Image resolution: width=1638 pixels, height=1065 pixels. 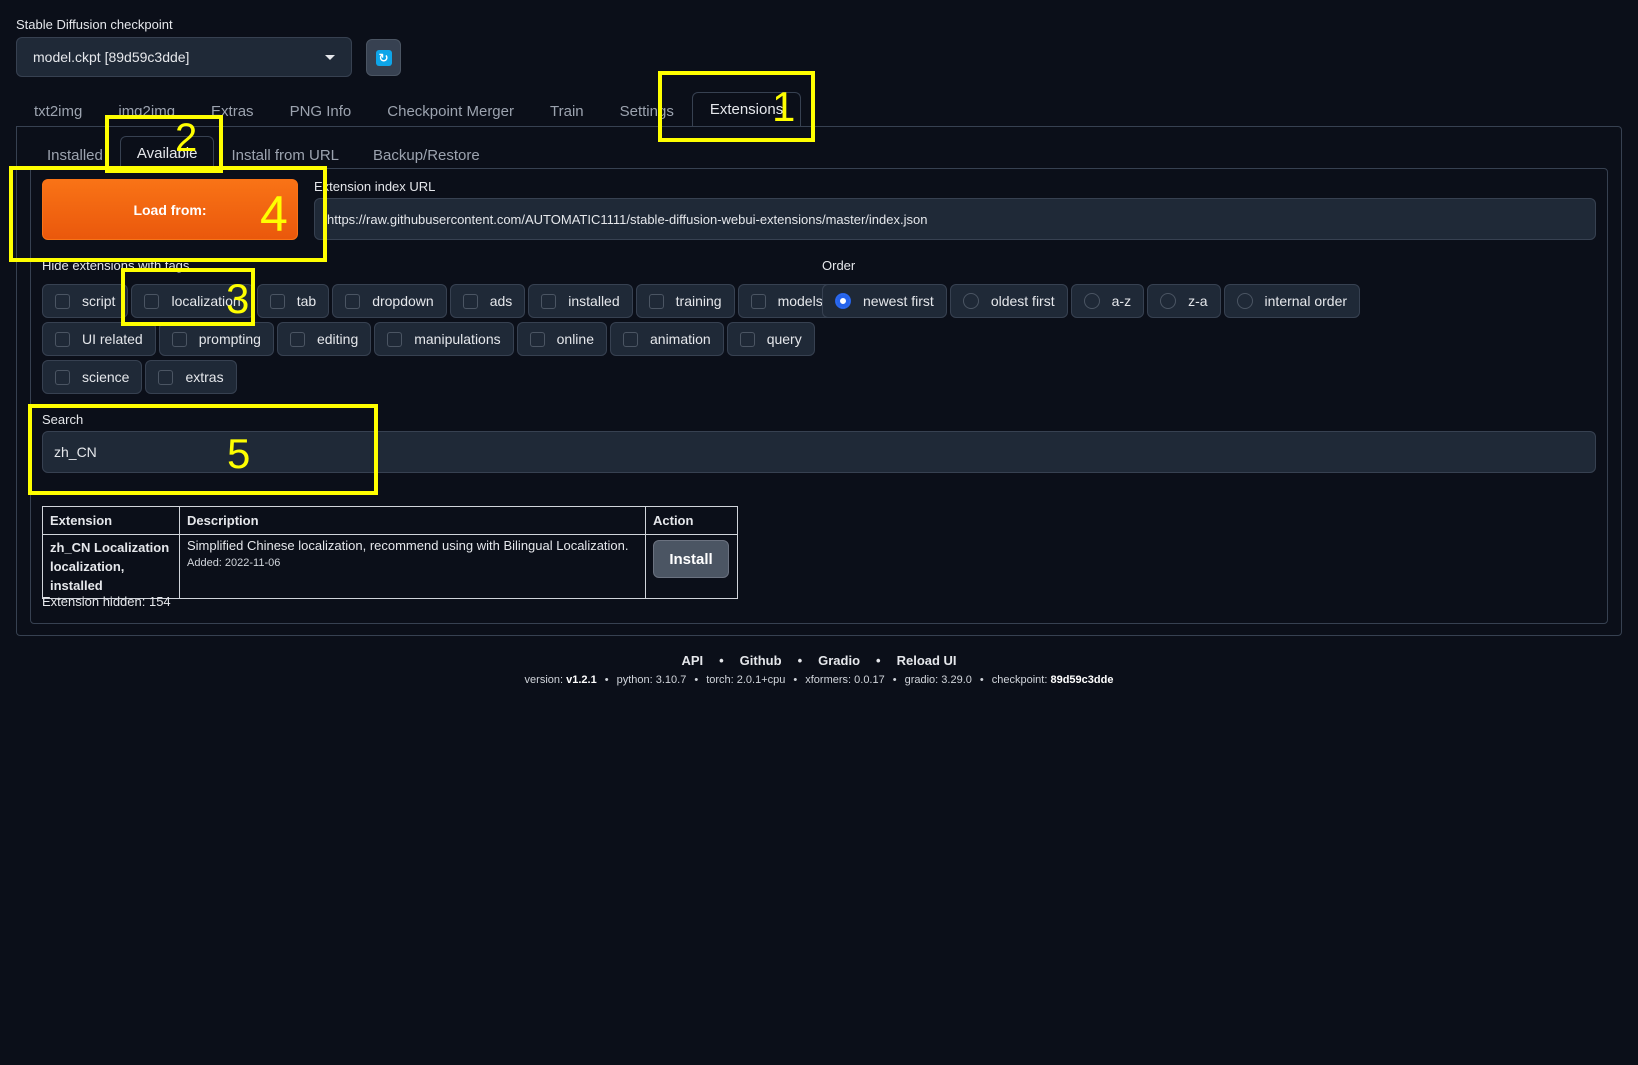 What do you see at coordinates (234, 563) in the screenshot?
I see `extension-added-date: Added: 2022-11-06` at bounding box center [234, 563].